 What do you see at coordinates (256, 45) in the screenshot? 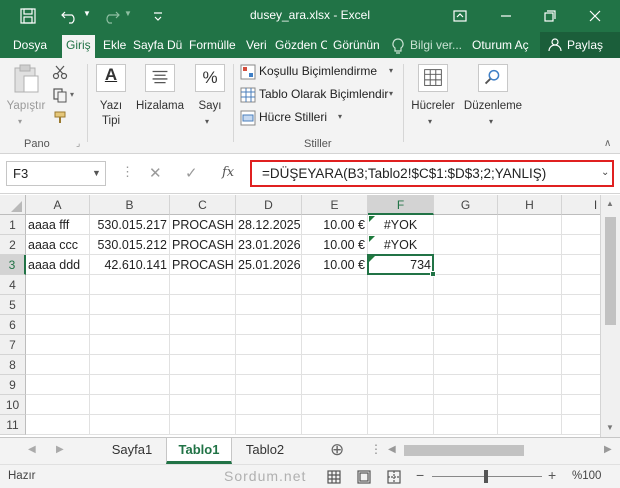
I see `tab-data: Veri` at bounding box center [256, 45].